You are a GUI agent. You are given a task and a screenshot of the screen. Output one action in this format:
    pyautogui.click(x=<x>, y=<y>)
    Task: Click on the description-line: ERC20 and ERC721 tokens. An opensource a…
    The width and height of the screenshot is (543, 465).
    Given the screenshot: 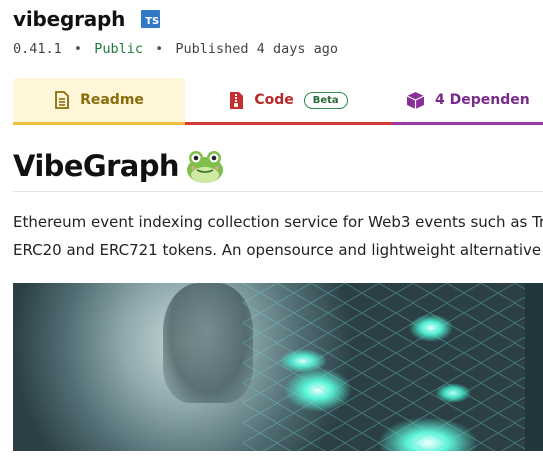 What is the action you would take?
    pyautogui.click(x=277, y=250)
    